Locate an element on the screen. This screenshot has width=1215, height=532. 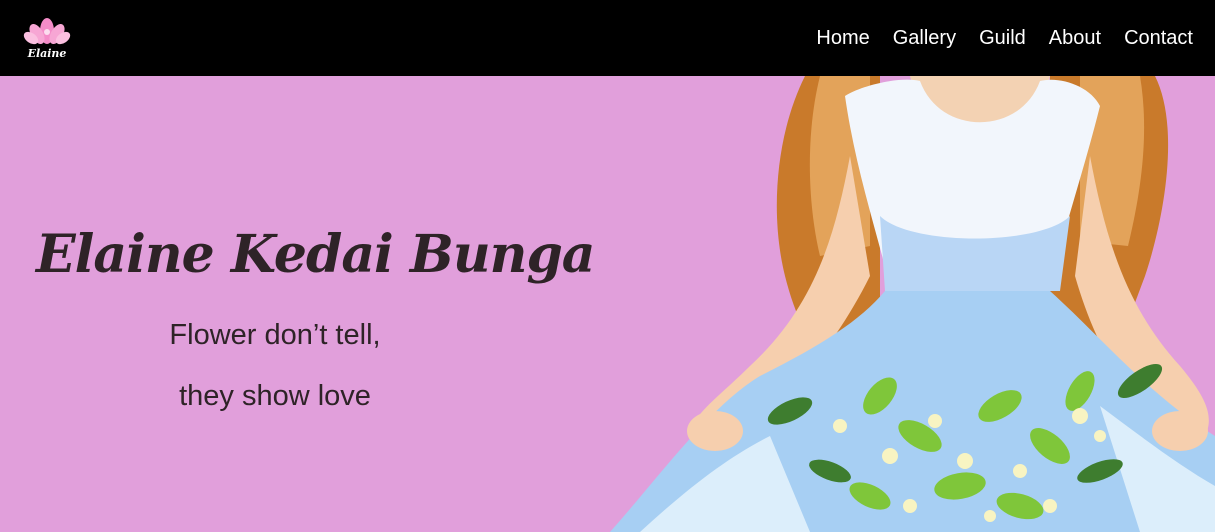
nav-home: Home is located at coordinates (842, 38).